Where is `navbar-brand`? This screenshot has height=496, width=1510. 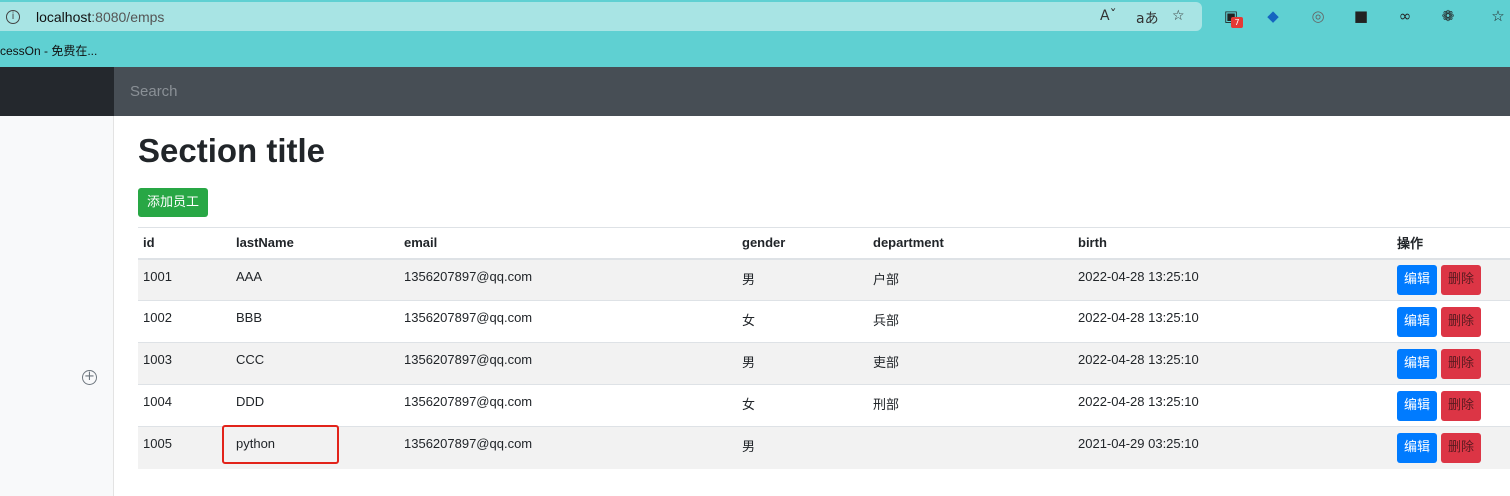 navbar-brand is located at coordinates (57, 91).